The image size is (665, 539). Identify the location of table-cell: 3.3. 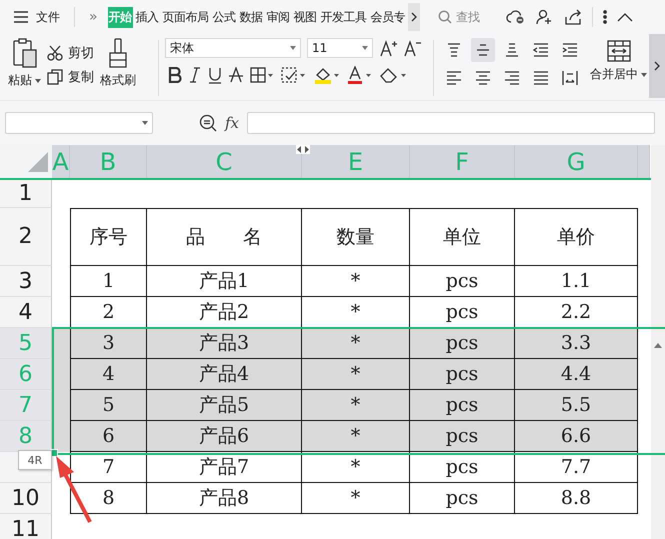
(576, 343).